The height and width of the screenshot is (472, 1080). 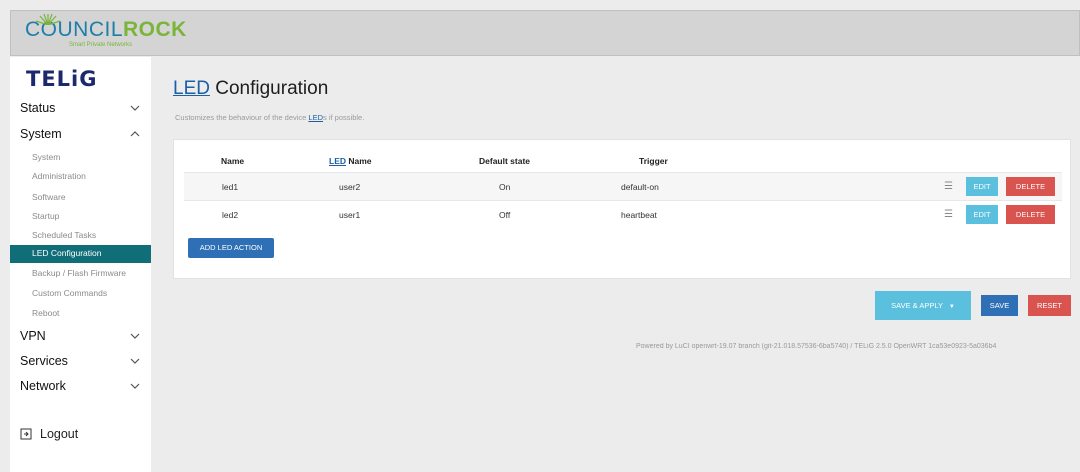 I want to click on sidebar-menu-label: System, so click(x=41, y=134).